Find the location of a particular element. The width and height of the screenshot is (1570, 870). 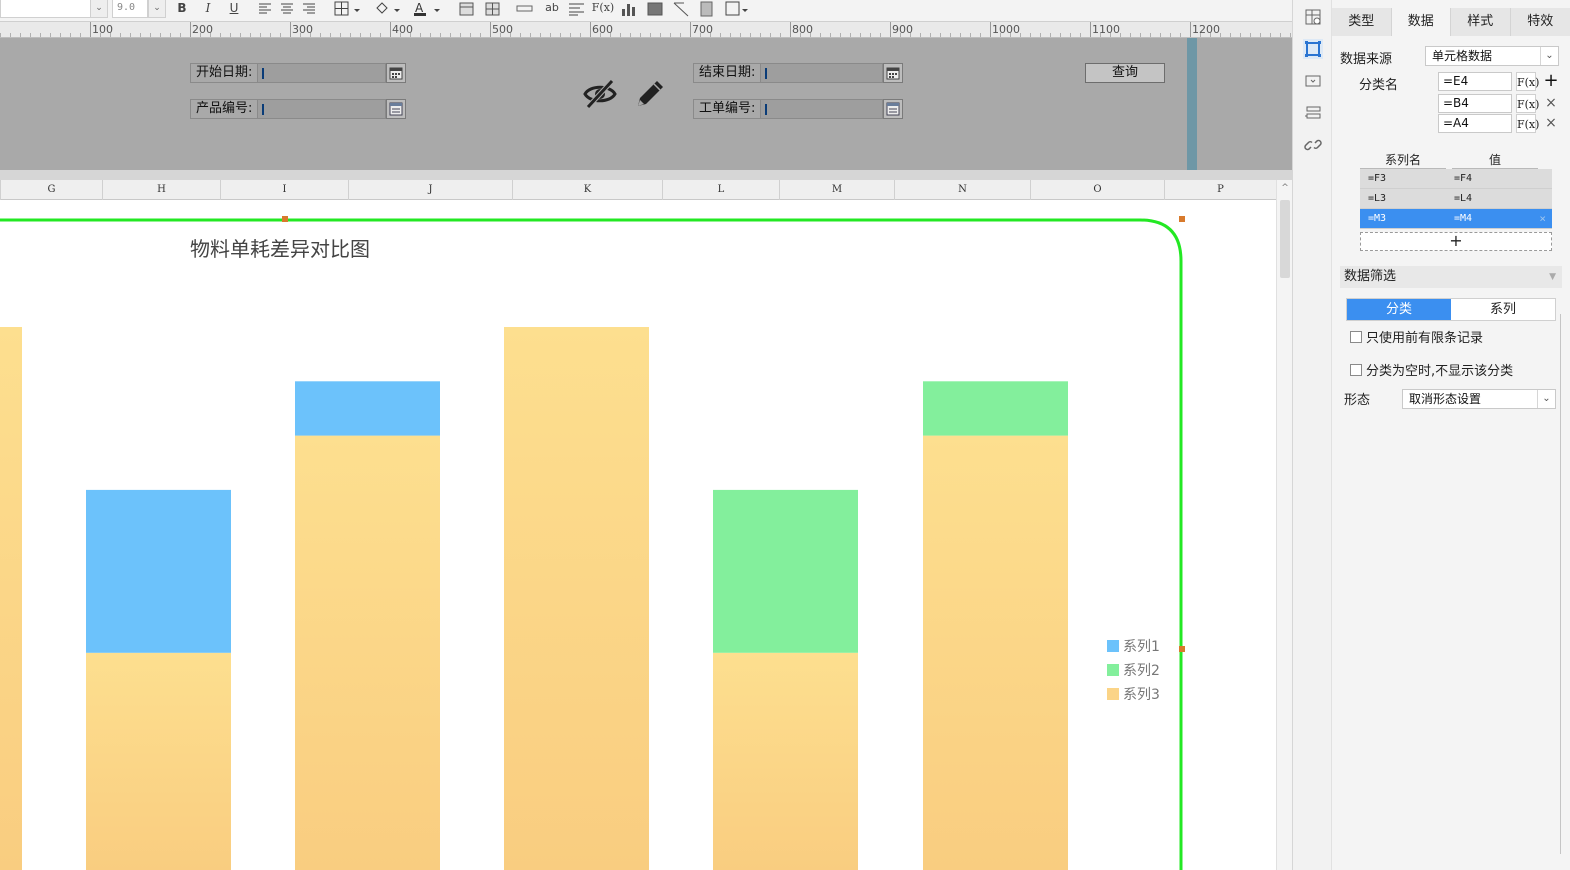

text-format-button: ab is located at coordinates (552, 9).